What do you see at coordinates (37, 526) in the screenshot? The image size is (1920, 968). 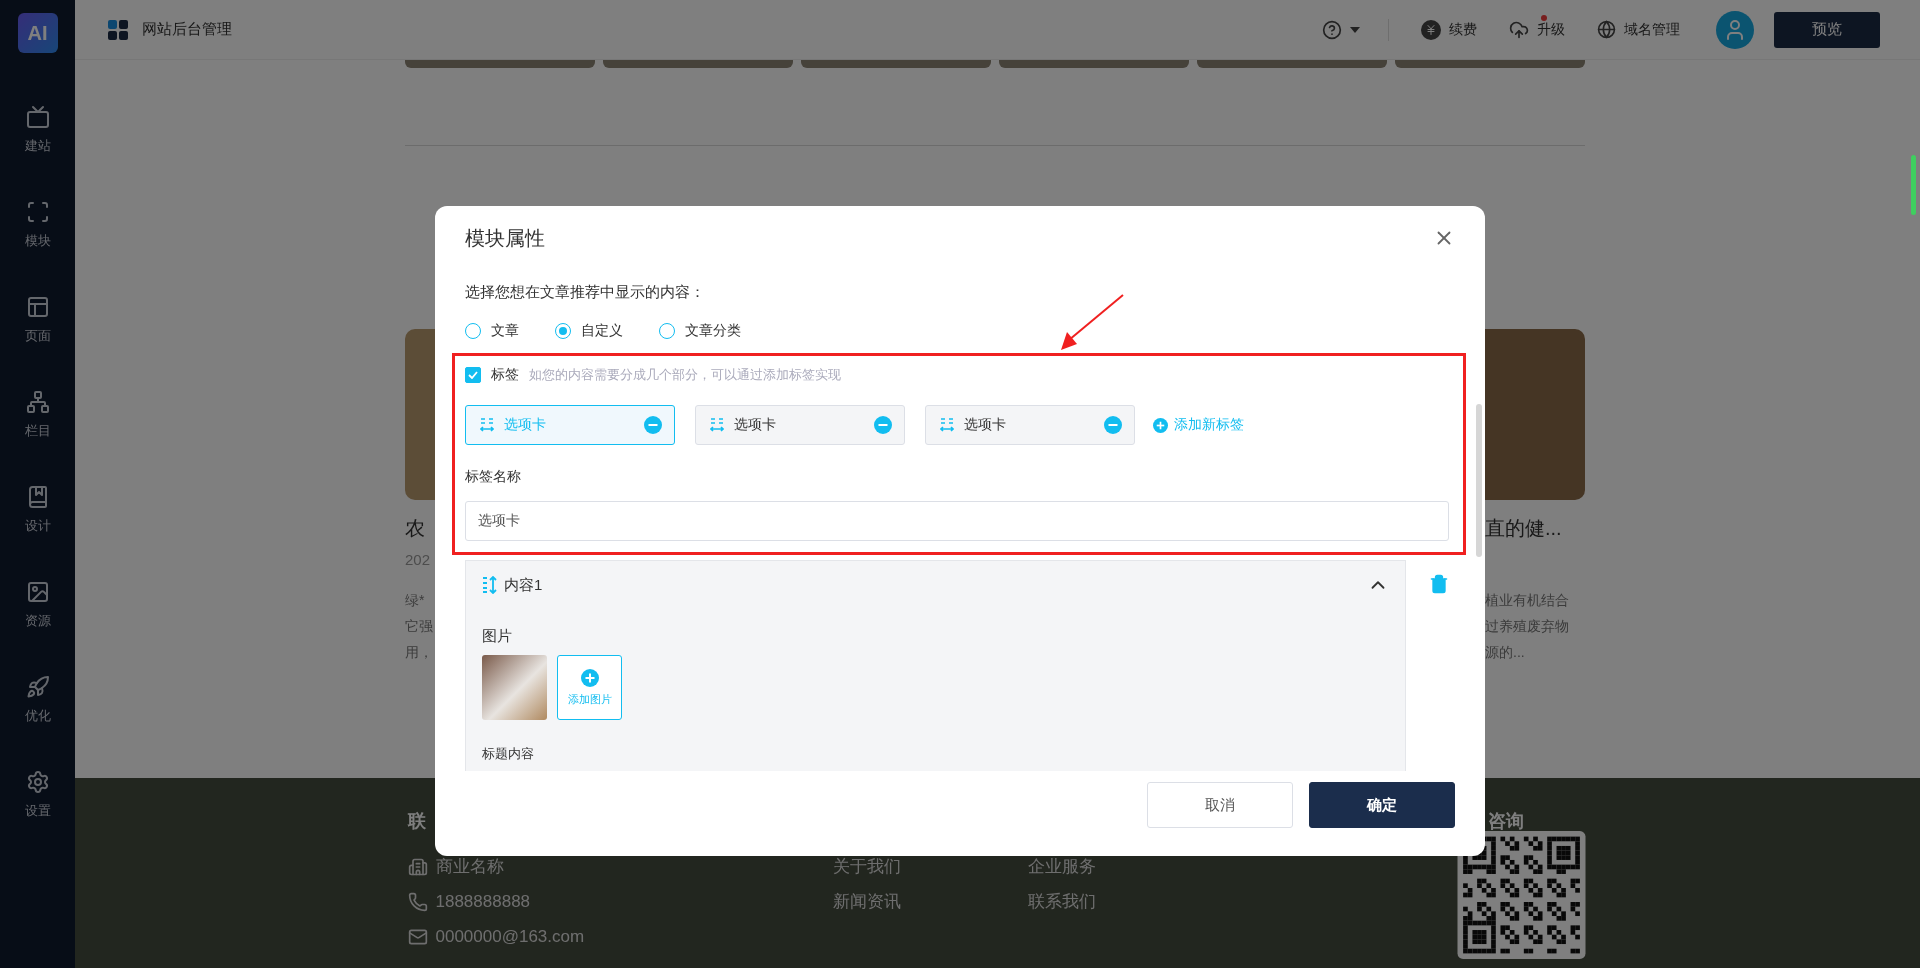 I see `sidebar-item-label: 设计` at bounding box center [37, 526].